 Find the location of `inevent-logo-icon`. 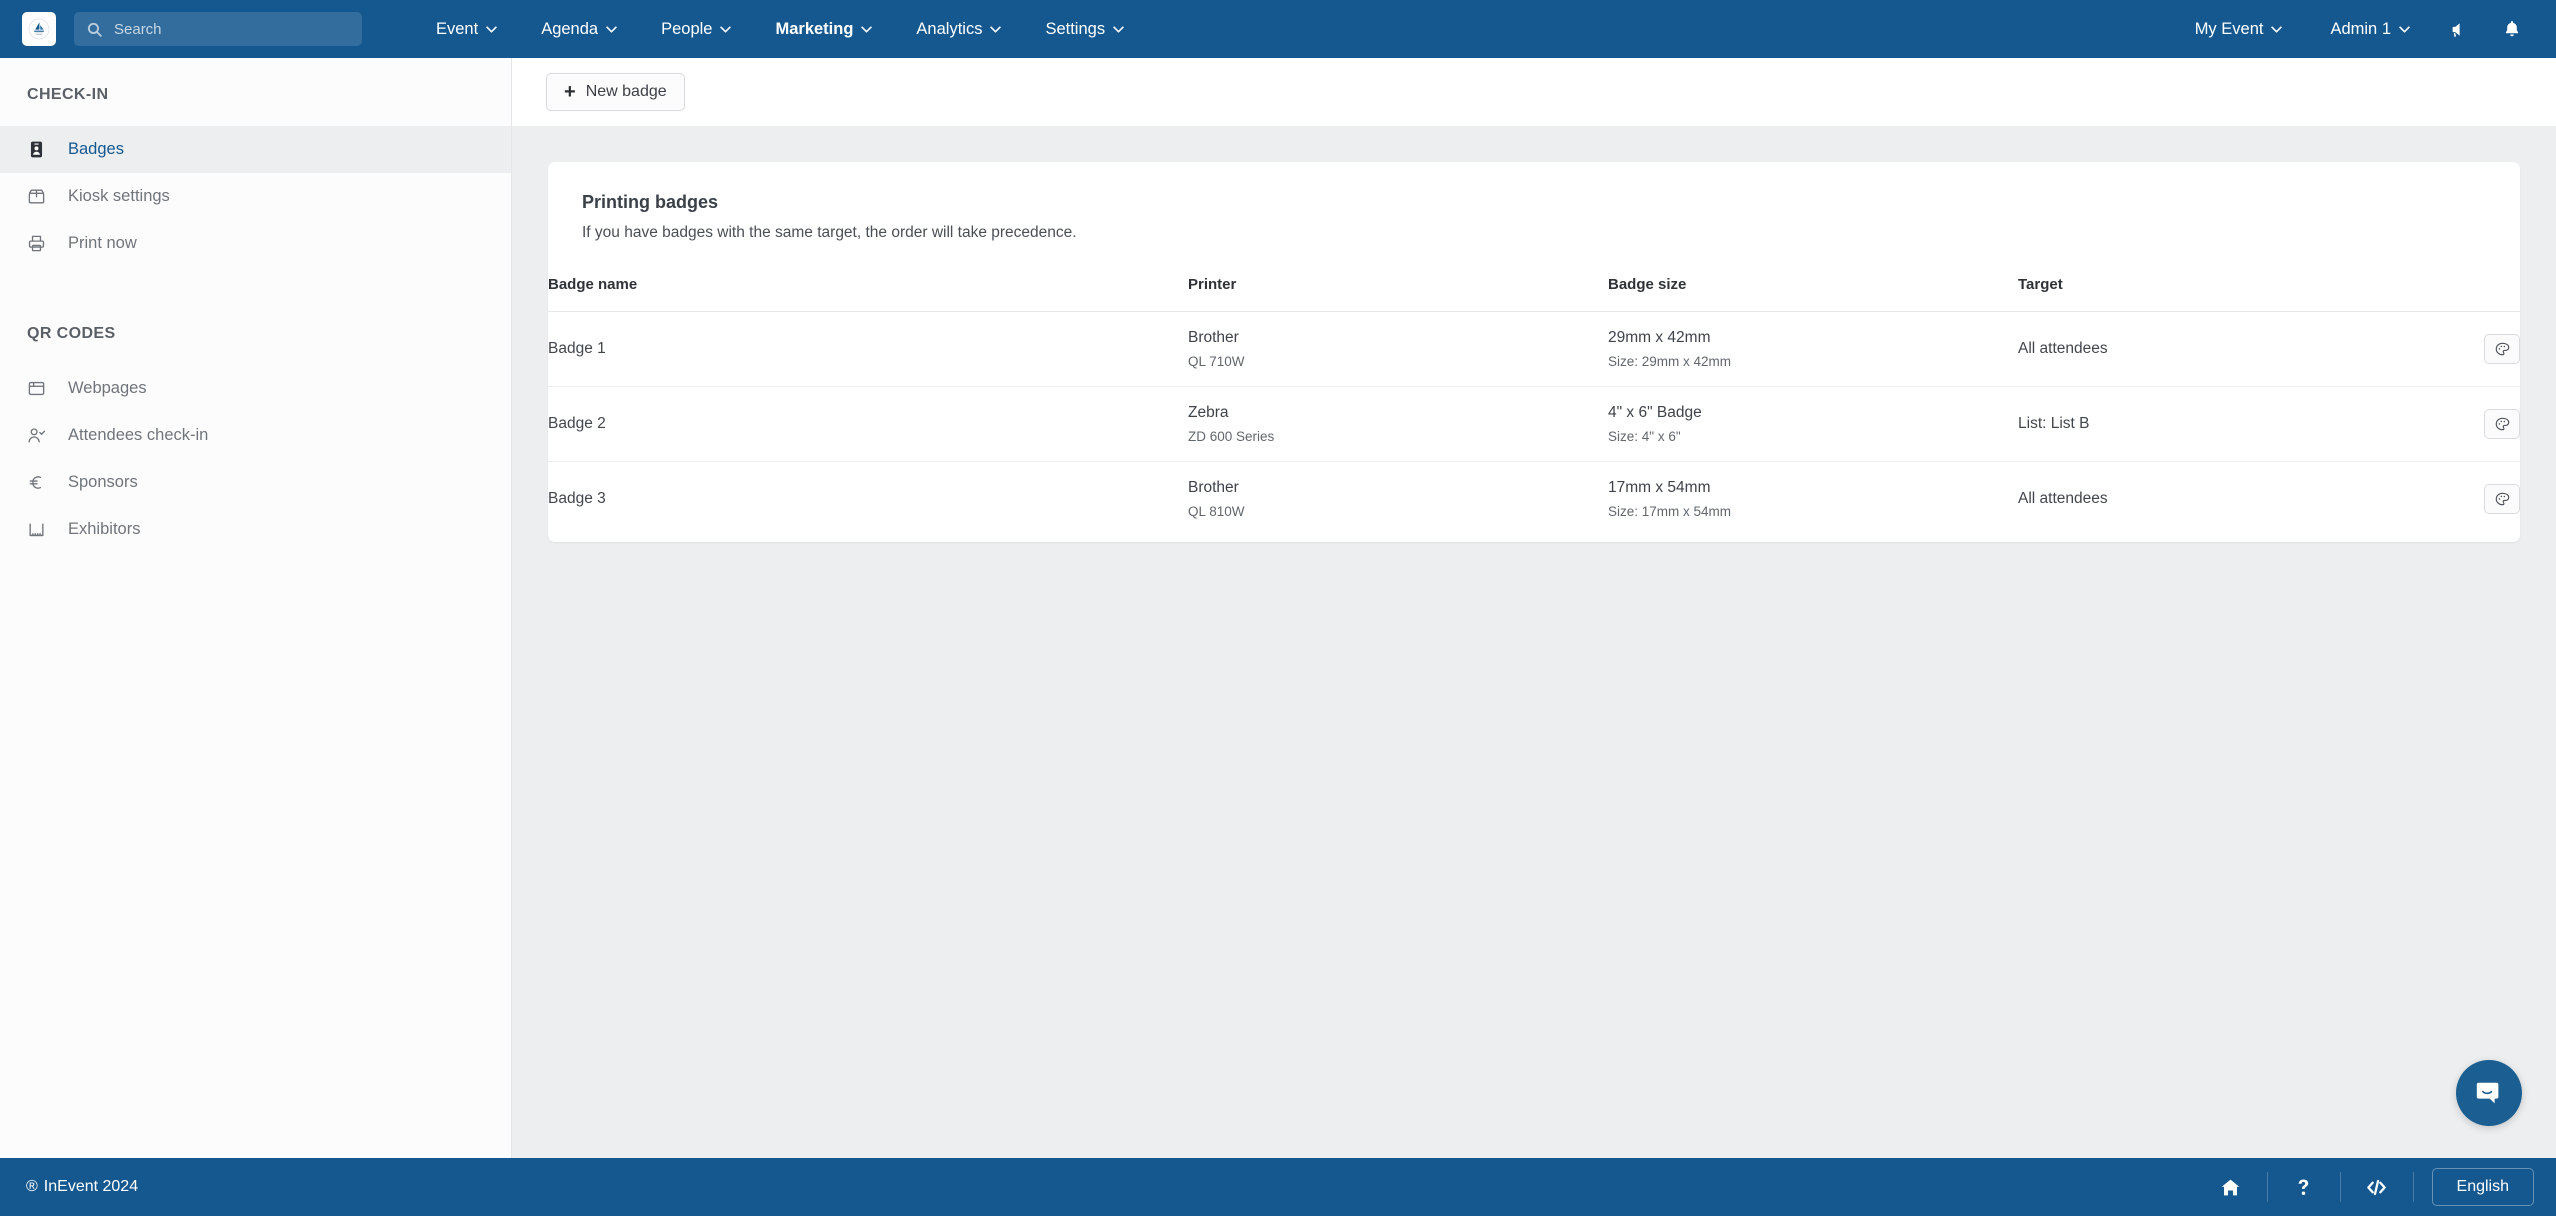

inevent-logo-icon is located at coordinates (39, 29).